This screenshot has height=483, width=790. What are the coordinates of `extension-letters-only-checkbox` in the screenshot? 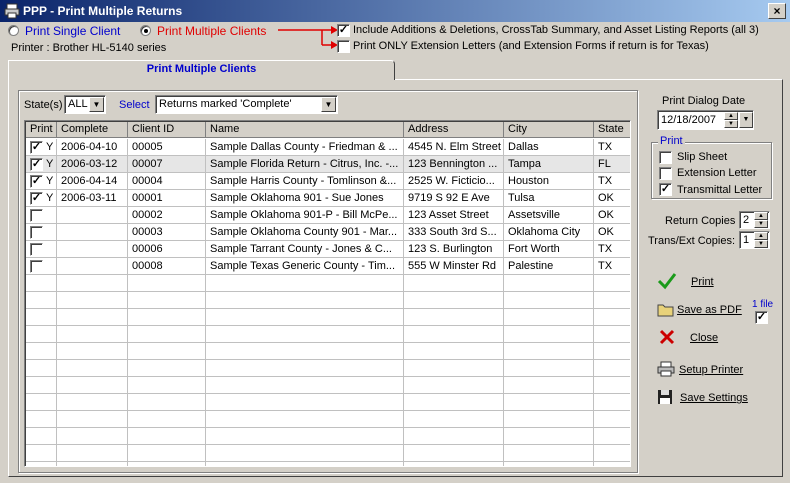 It's located at (343, 46).